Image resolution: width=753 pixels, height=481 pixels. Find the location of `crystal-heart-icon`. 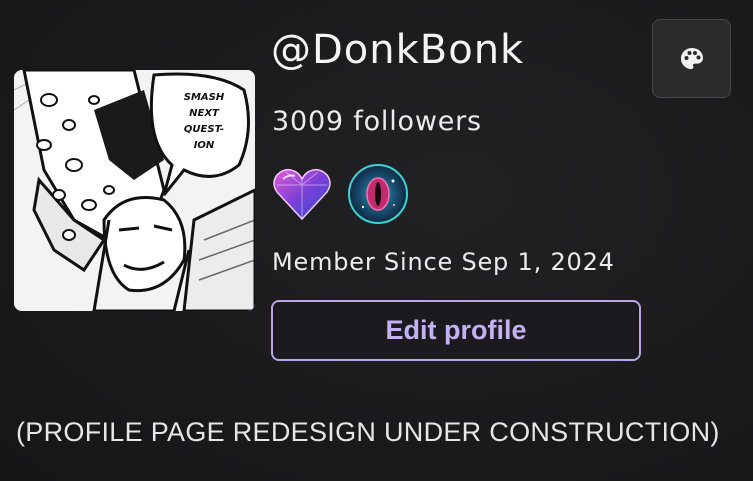

crystal-heart-icon is located at coordinates (302, 194).